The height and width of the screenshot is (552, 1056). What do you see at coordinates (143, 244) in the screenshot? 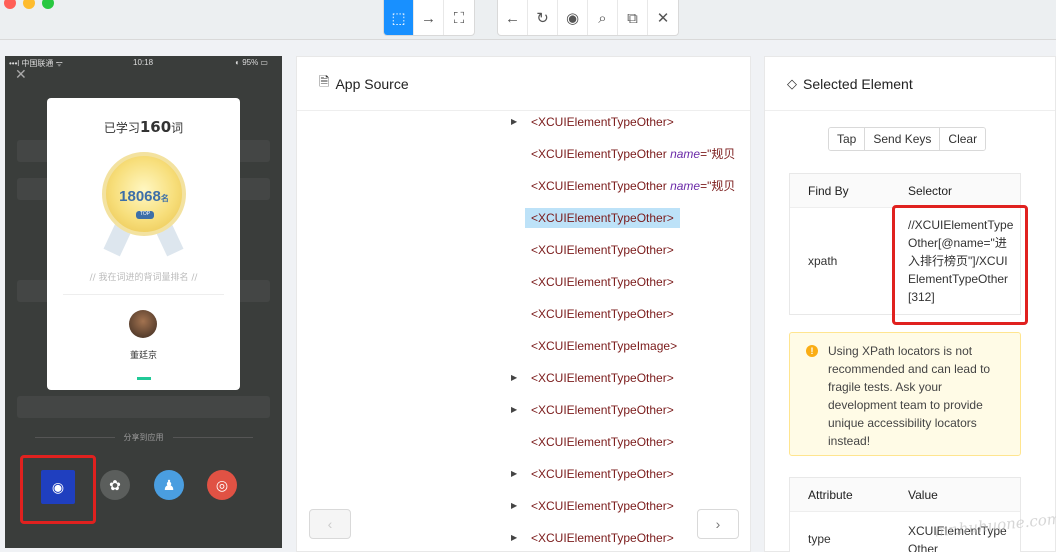
I see `rank-card: 已学习160词 18068名 TOP // 我在词进的背词量排名 // 董廷京` at bounding box center [143, 244].